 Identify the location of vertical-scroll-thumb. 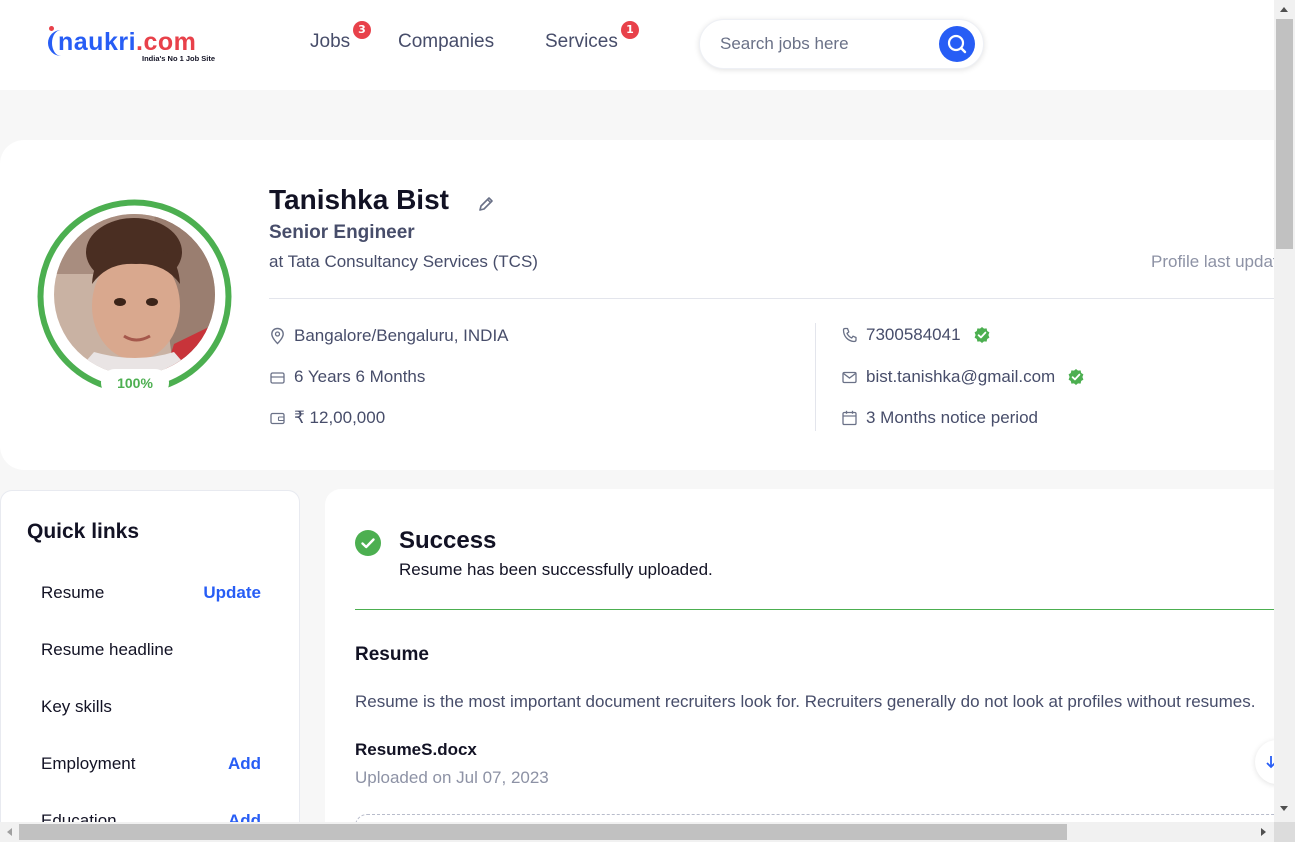
(1284, 134).